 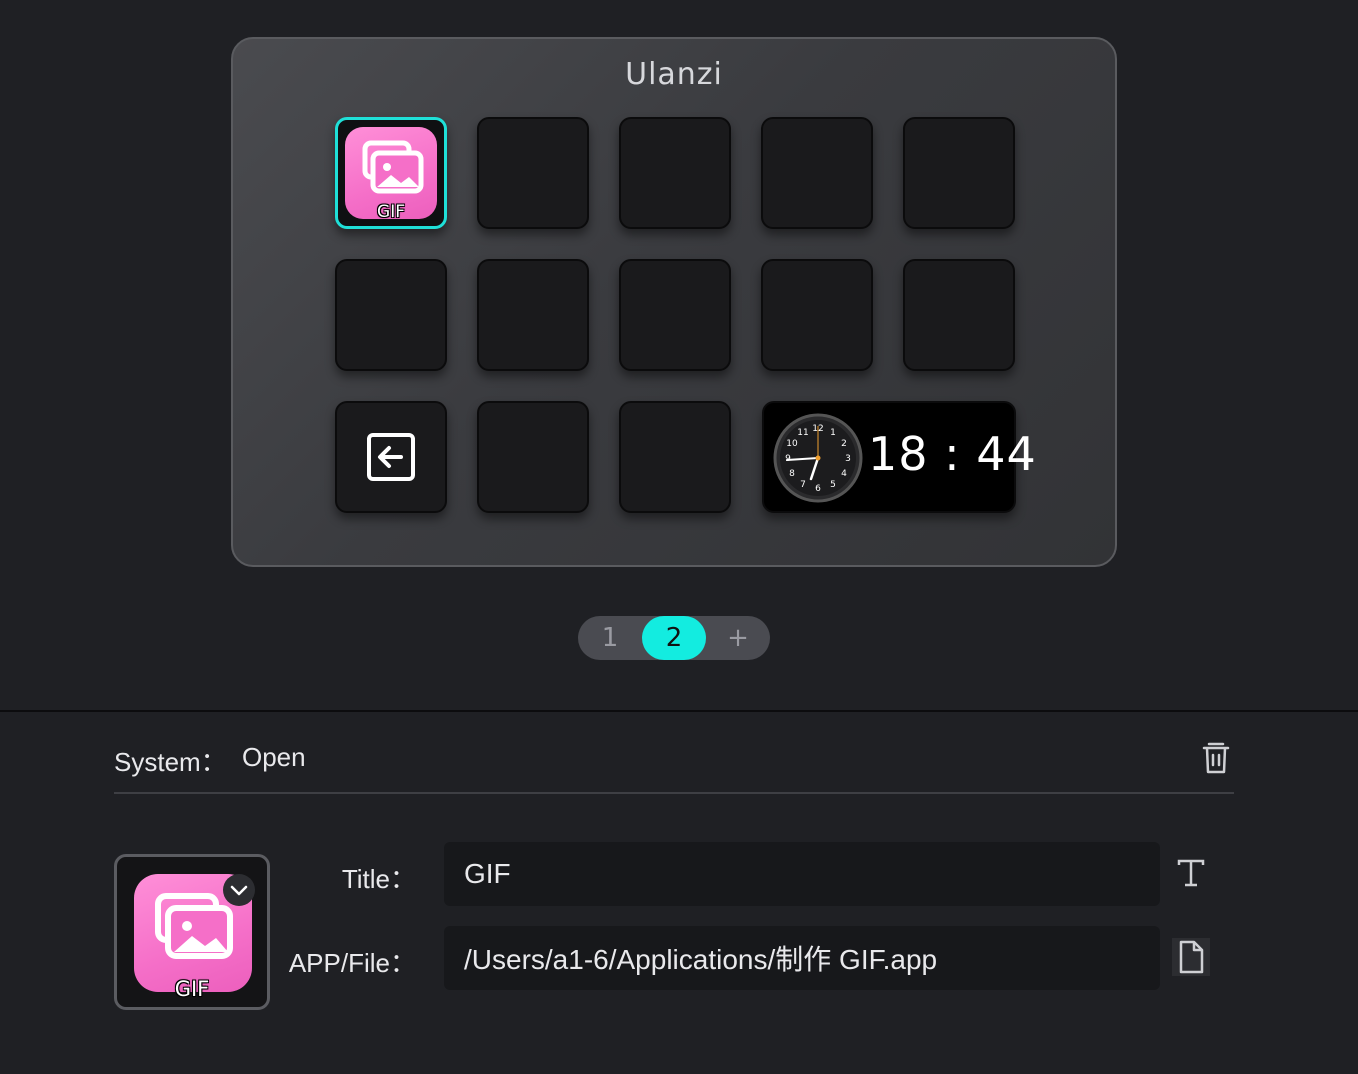 What do you see at coordinates (844, 444) in the screenshot?
I see `clock-dial-number: 2` at bounding box center [844, 444].